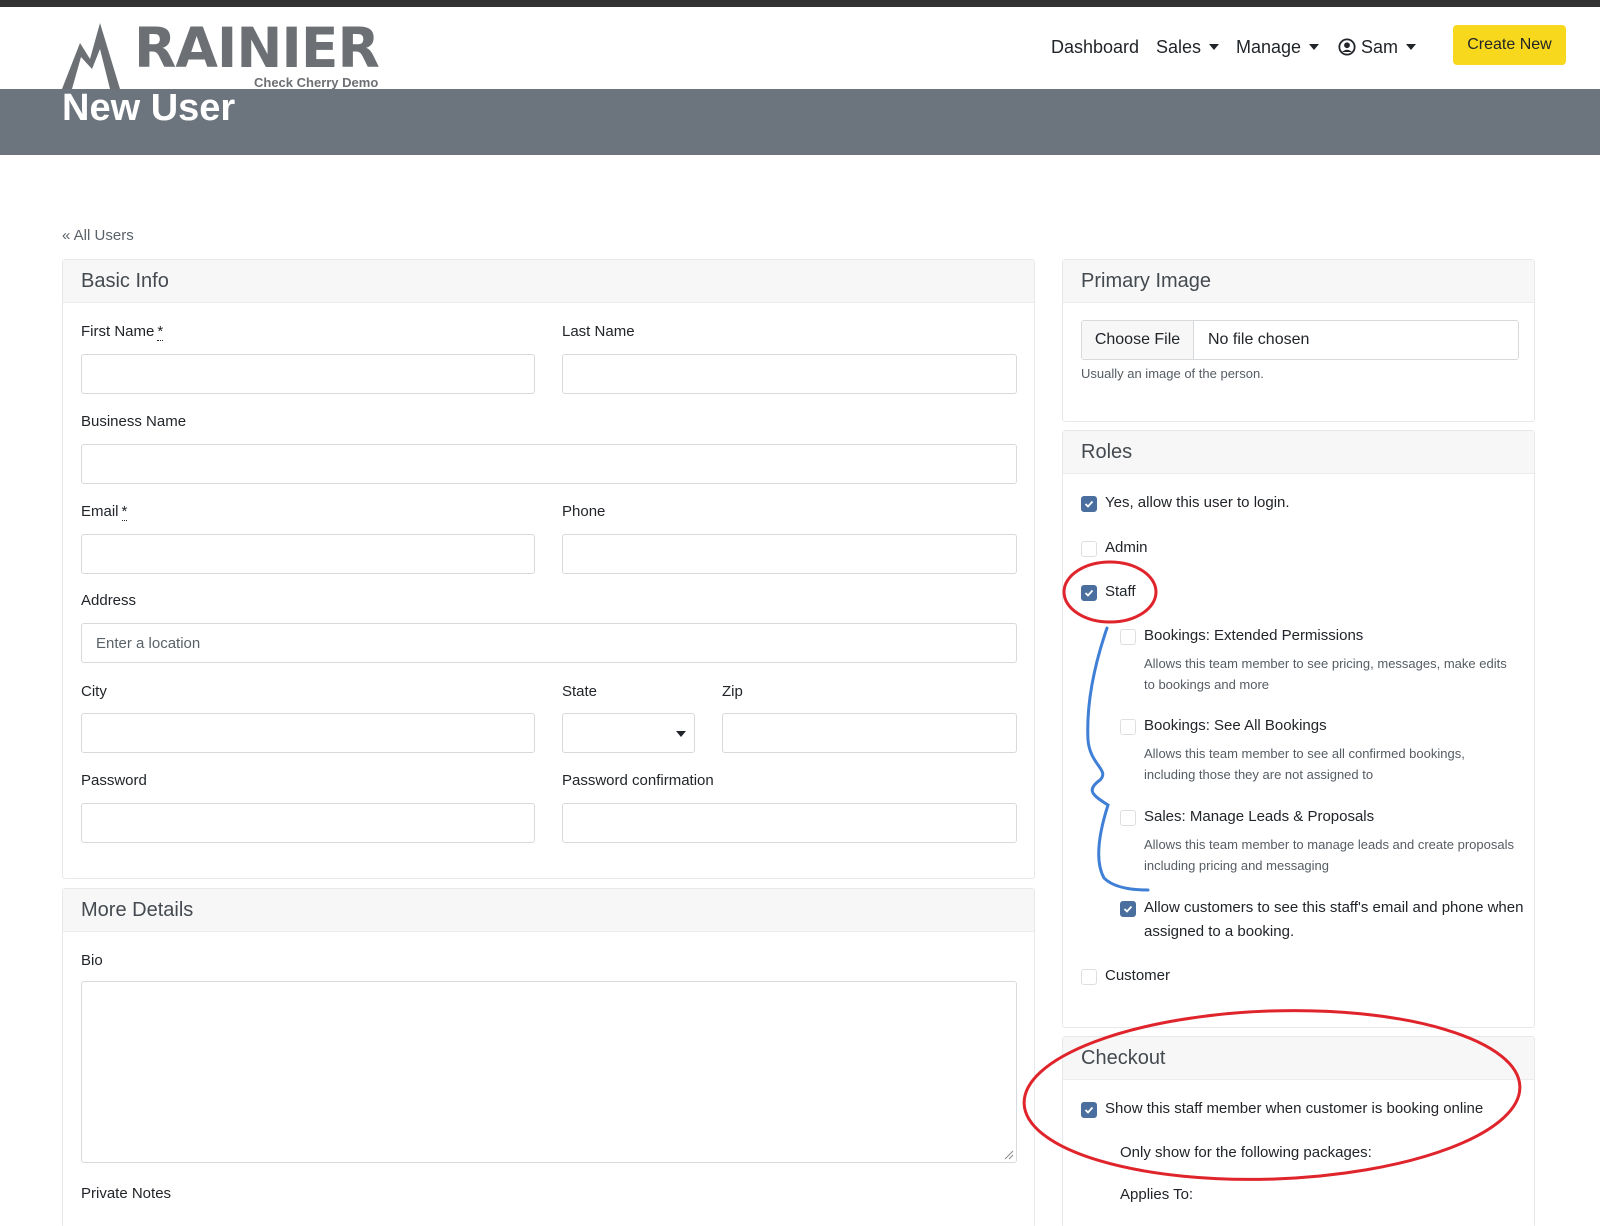 The height and width of the screenshot is (1226, 1600). I want to click on customer-label: Customer, so click(1138, 975).